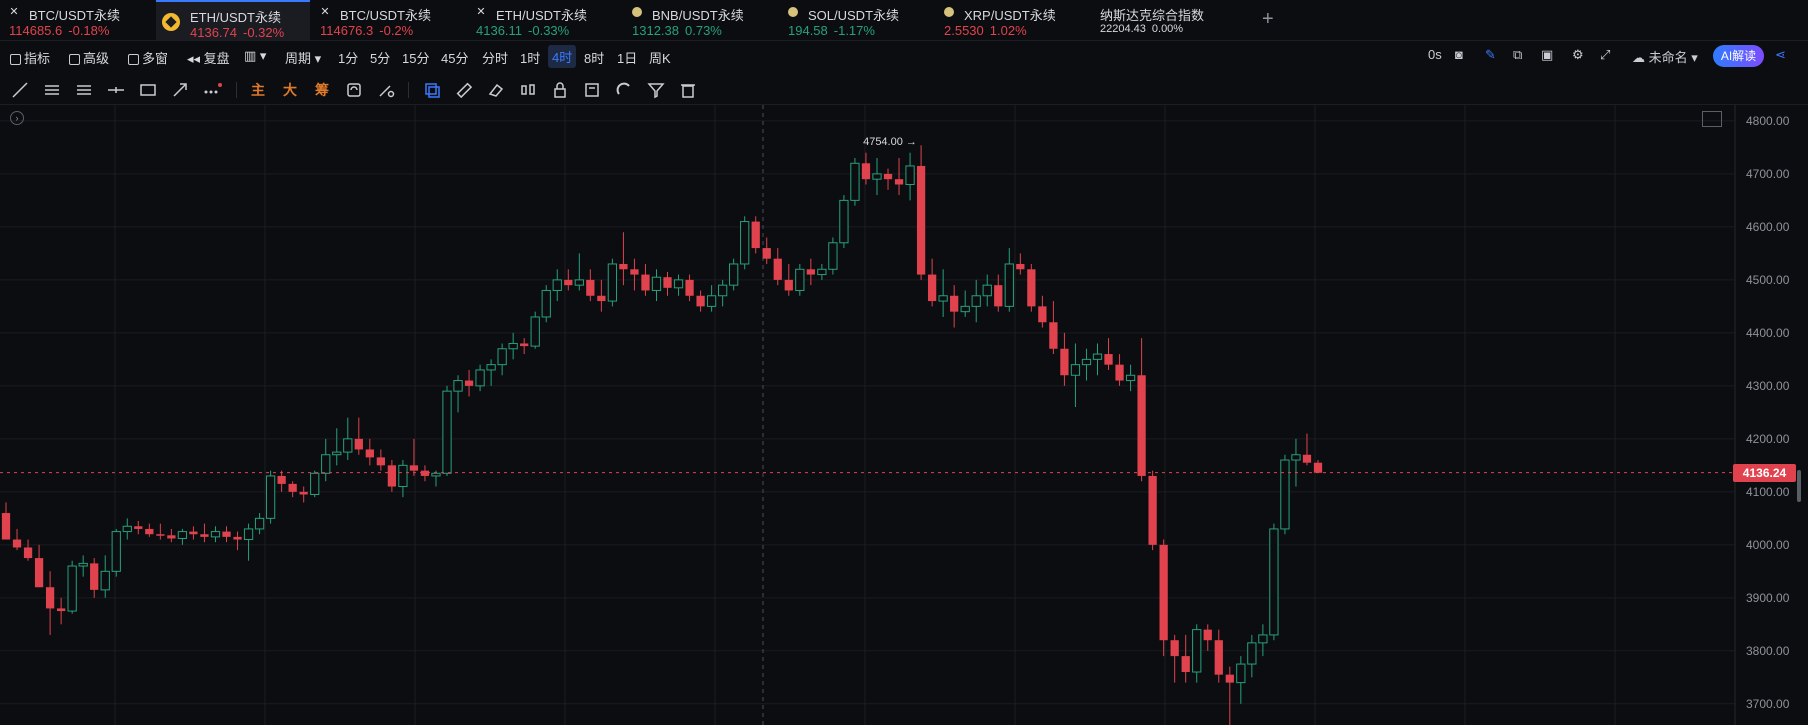  Describe the element at coordinates (116, 90) in the screenshot. I see `horizontal-line-tool` at that location.